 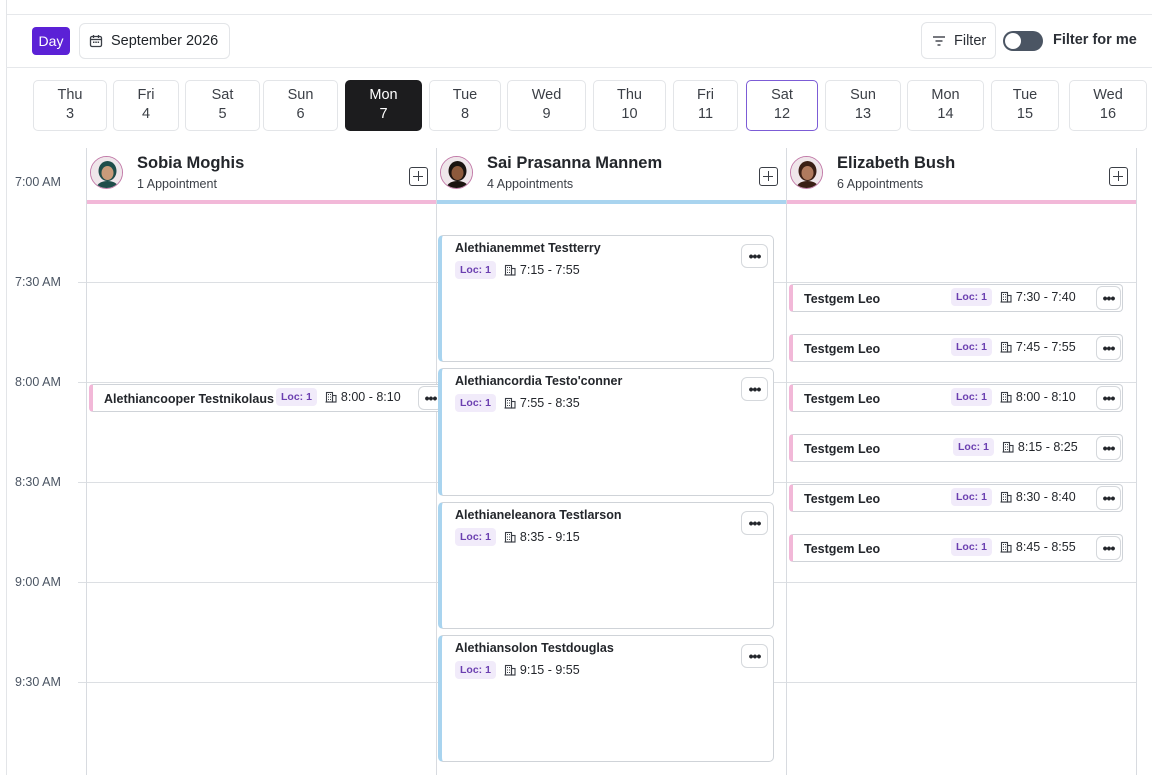 What do you see at coordinates (534, 648) in the screenshot?
I see `appointment-title: Alethiansolon Testdouglas` at bounding box center [534, 648].